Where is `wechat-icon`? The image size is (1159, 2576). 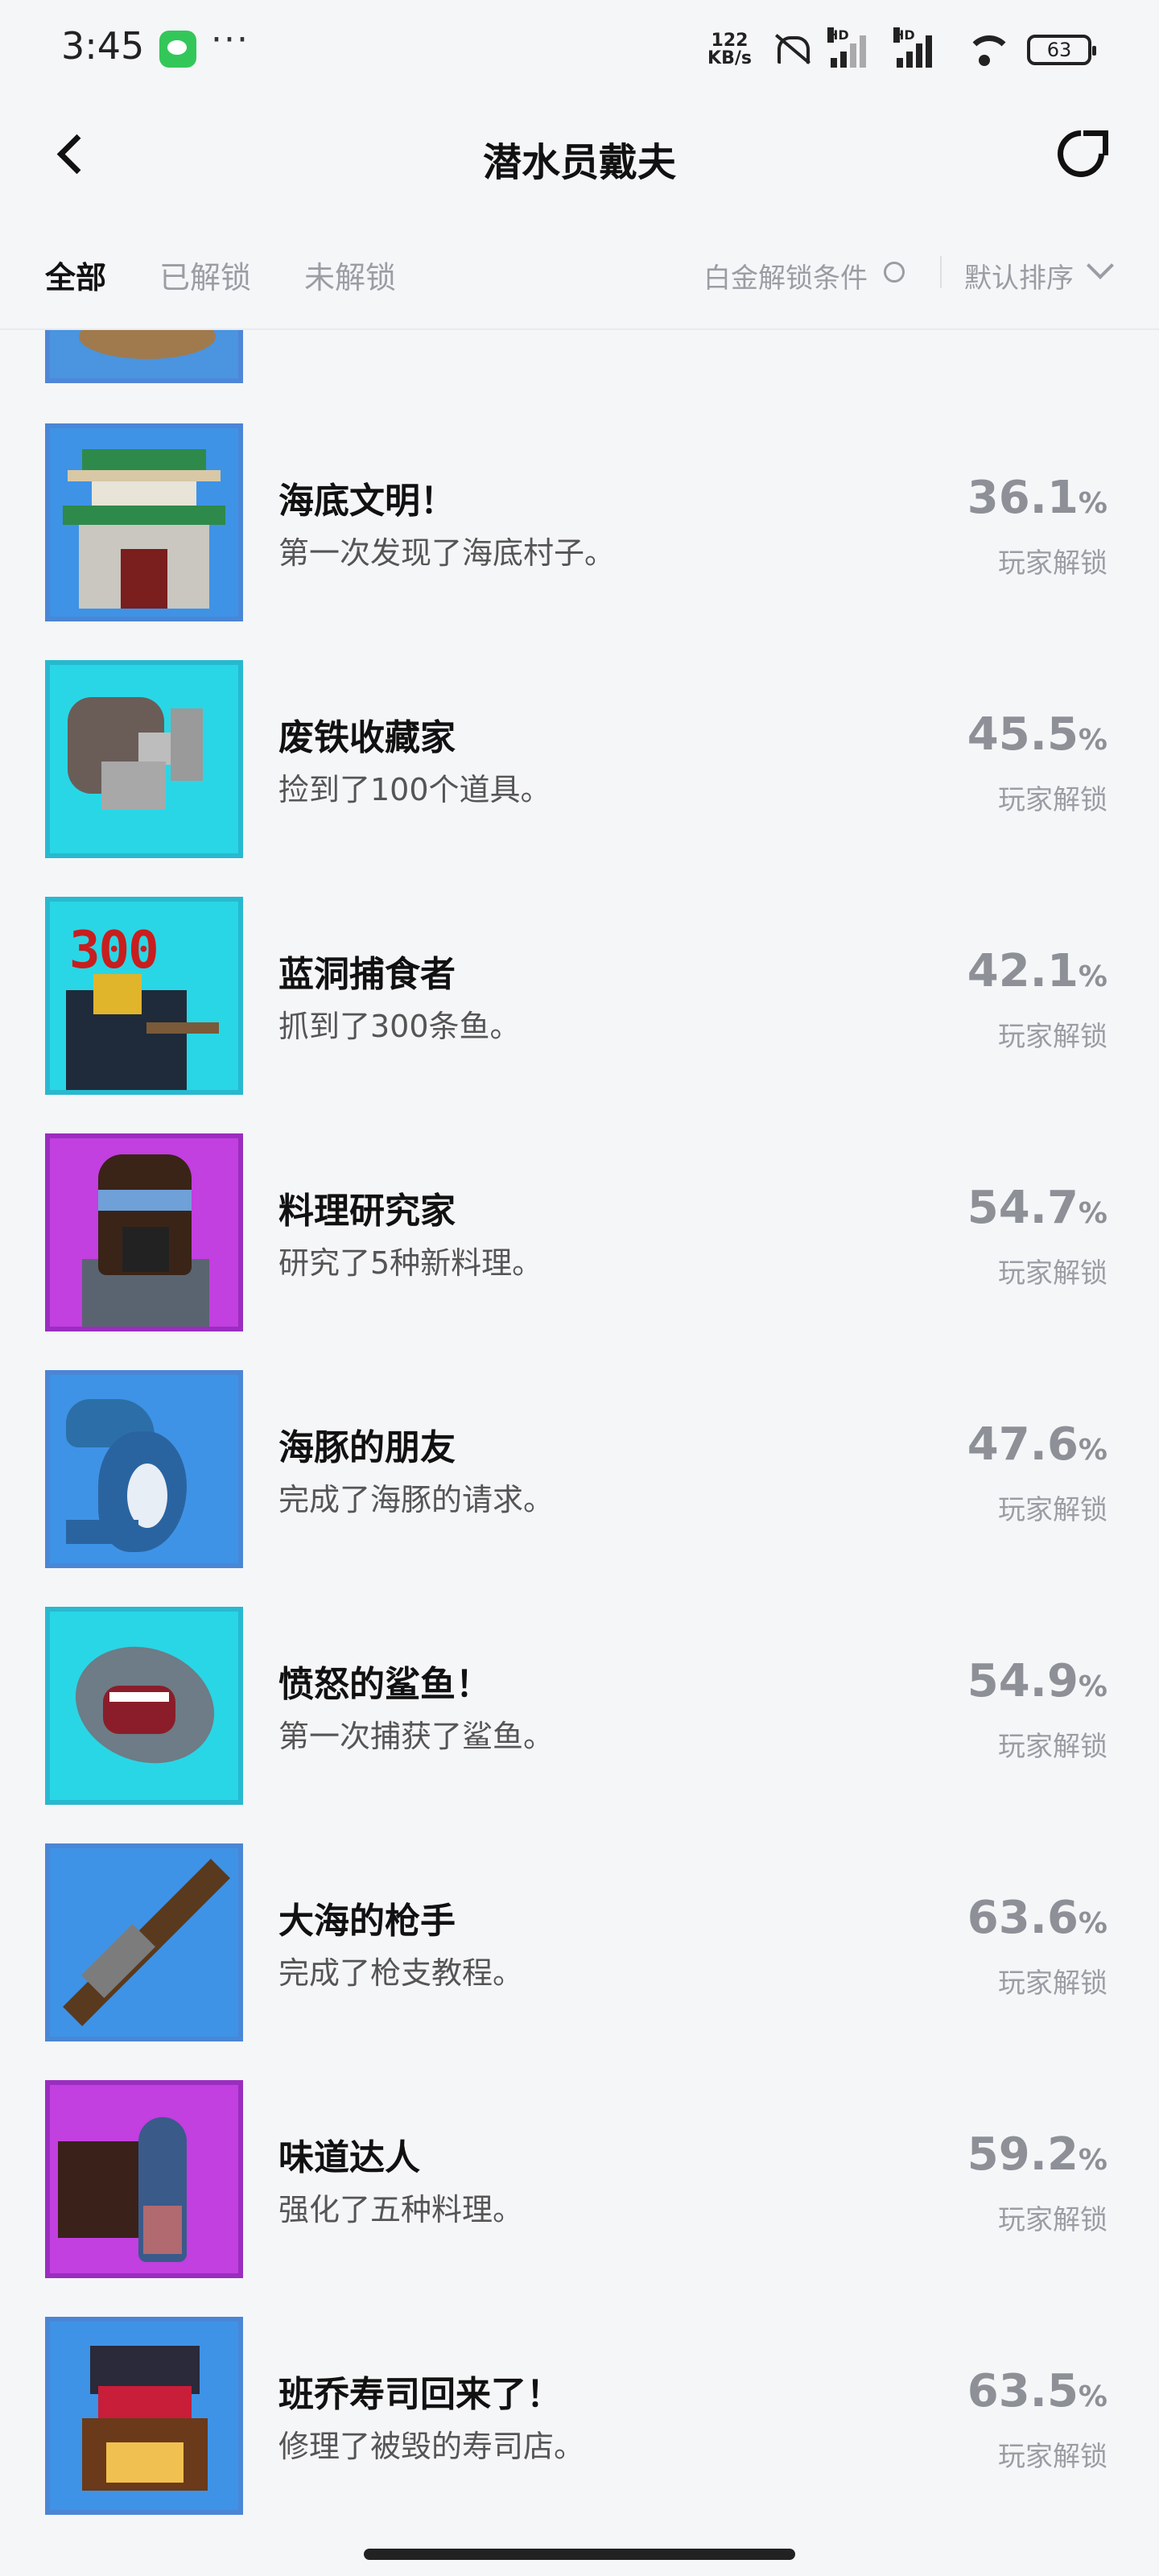 wechat-icon is located at coordinates (177, 49).